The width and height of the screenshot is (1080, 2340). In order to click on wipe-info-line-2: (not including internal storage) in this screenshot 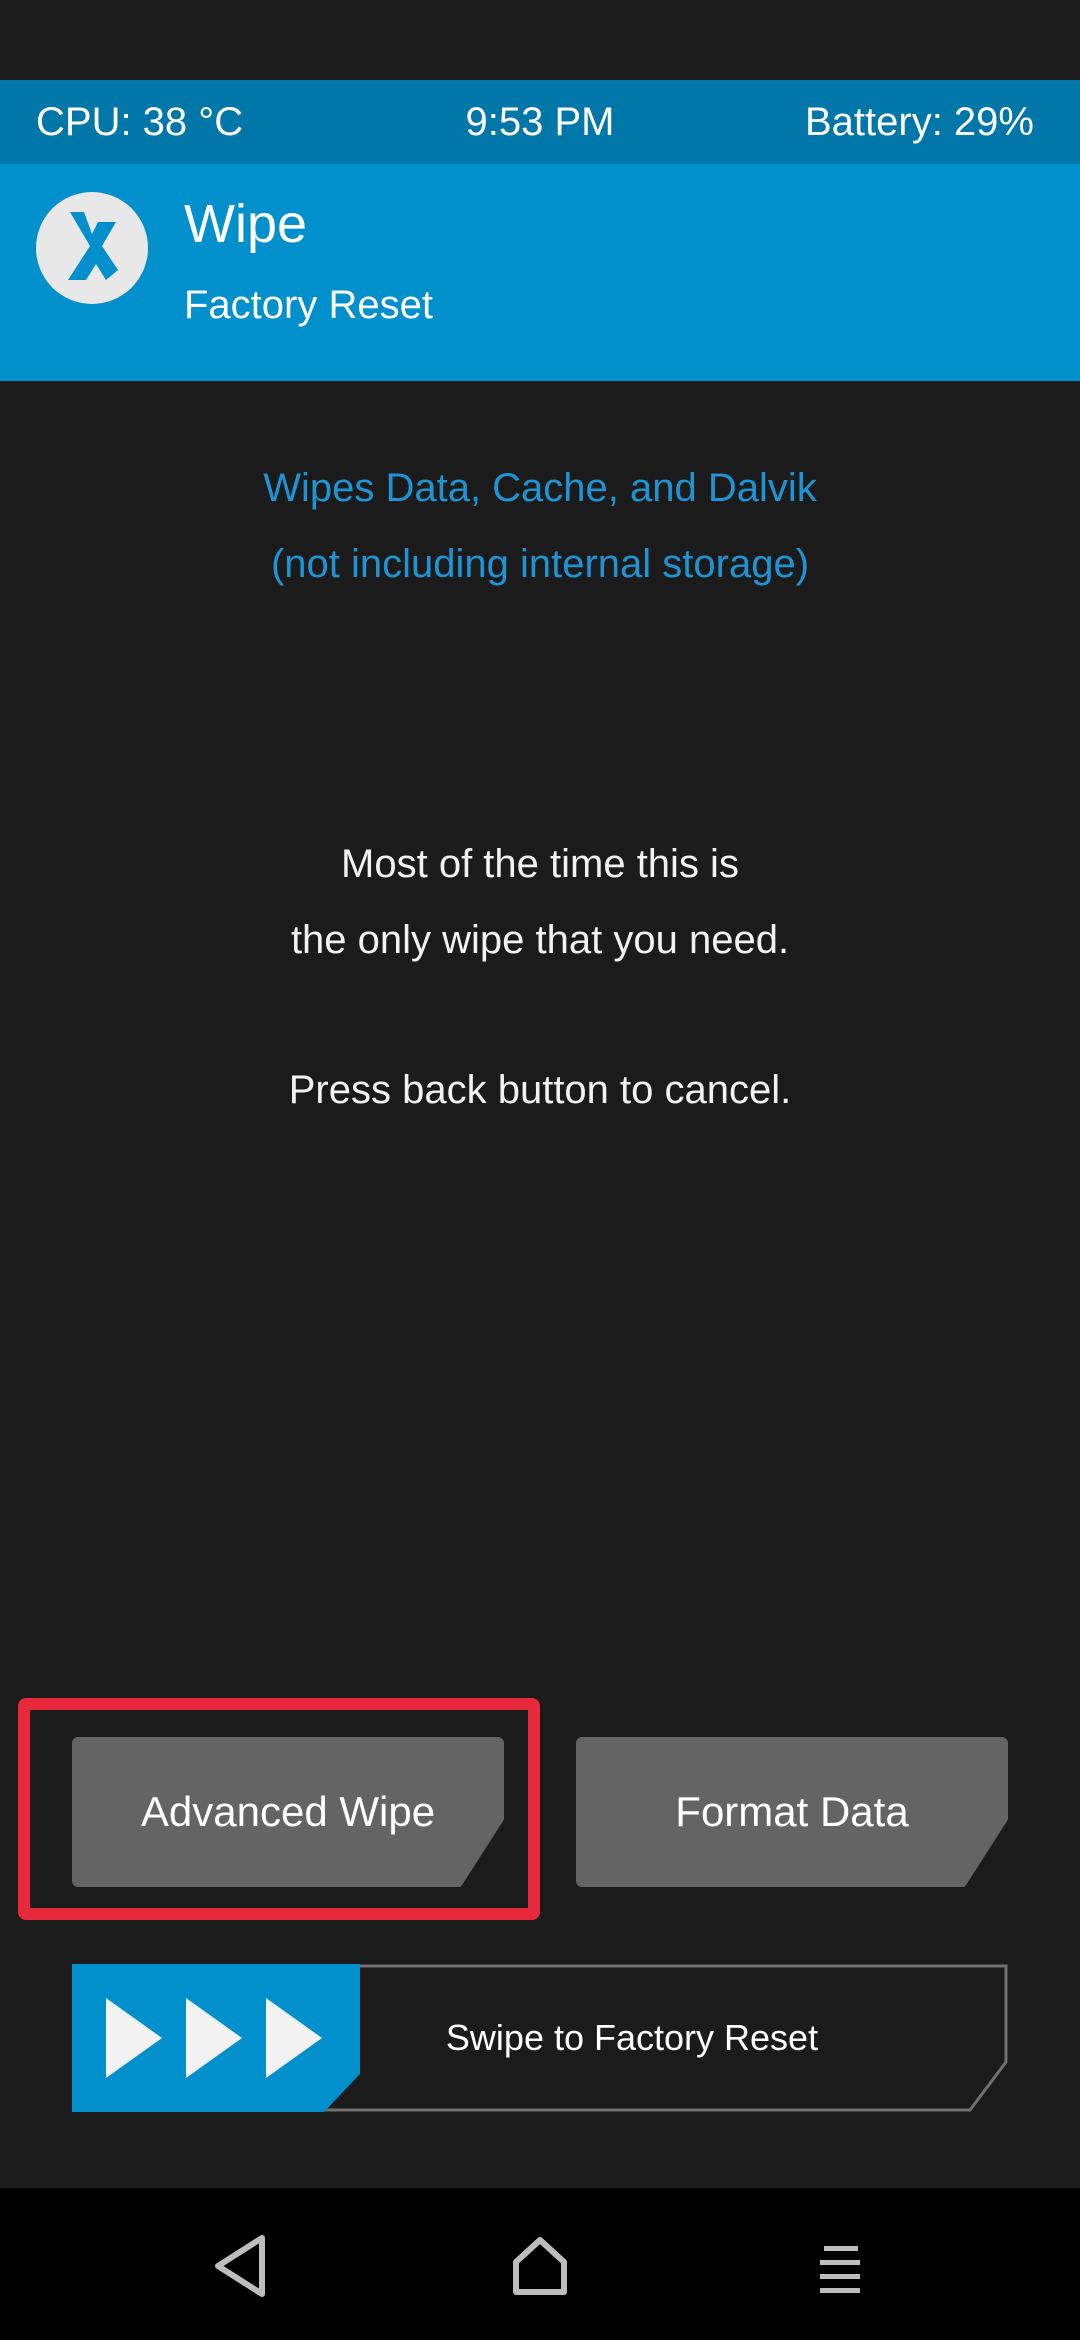, I will do `click(540, 564)`.